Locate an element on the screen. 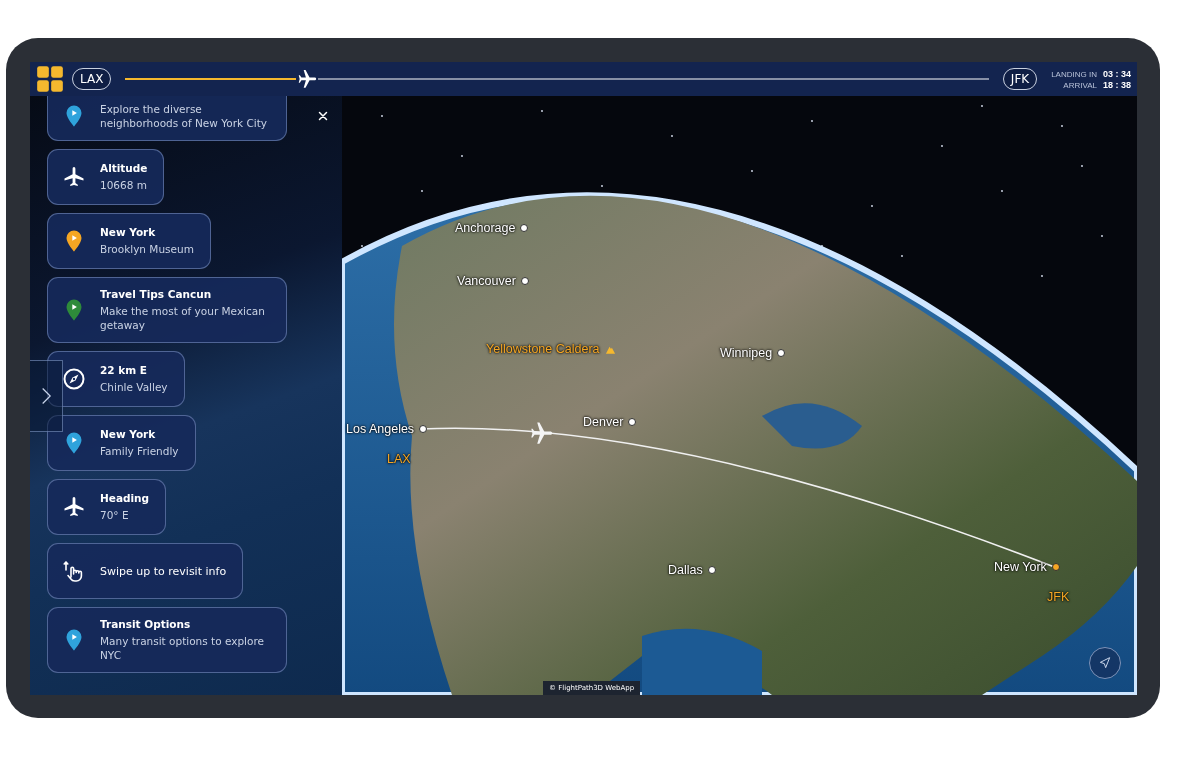 The image size is (1186, 774). city-label: Dallas is located at coordinates (685, 570).